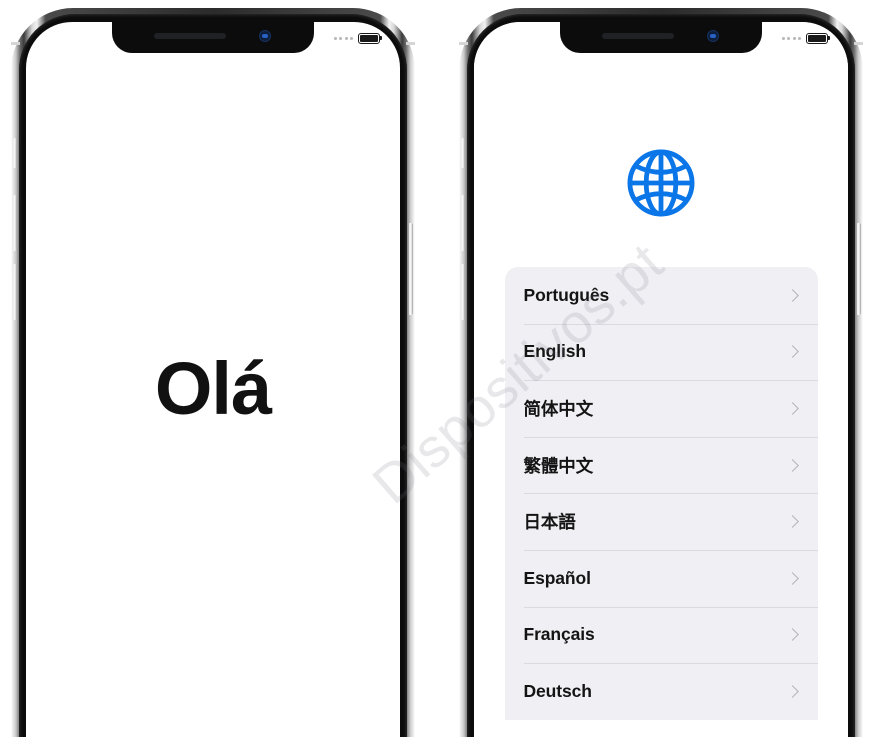  I want to click on globe-icon, so click(661, 183).